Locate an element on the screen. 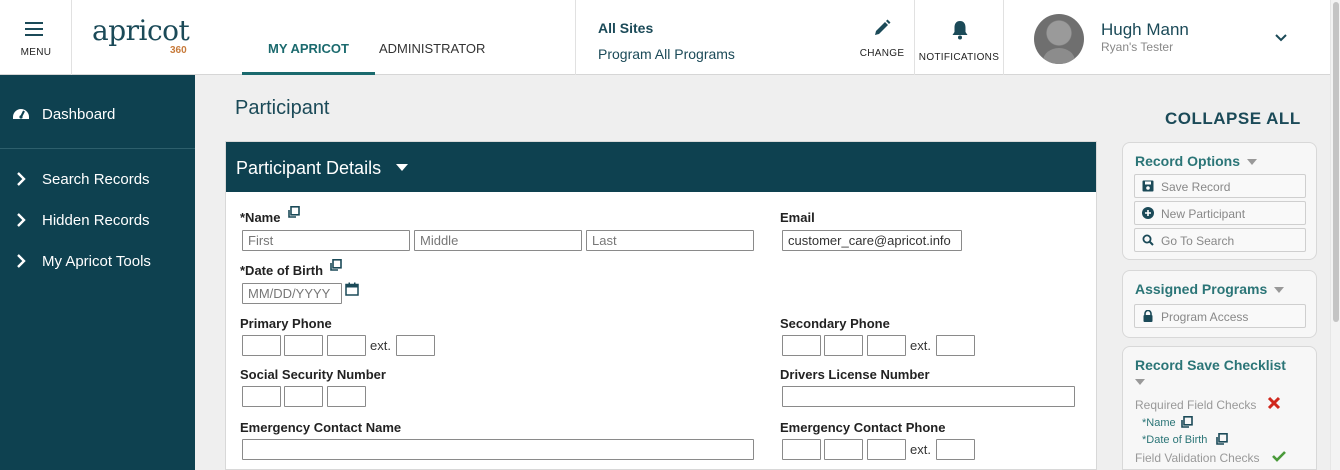  notifications-label: NOTIFICATIONS is located at coordinates (959, 57).